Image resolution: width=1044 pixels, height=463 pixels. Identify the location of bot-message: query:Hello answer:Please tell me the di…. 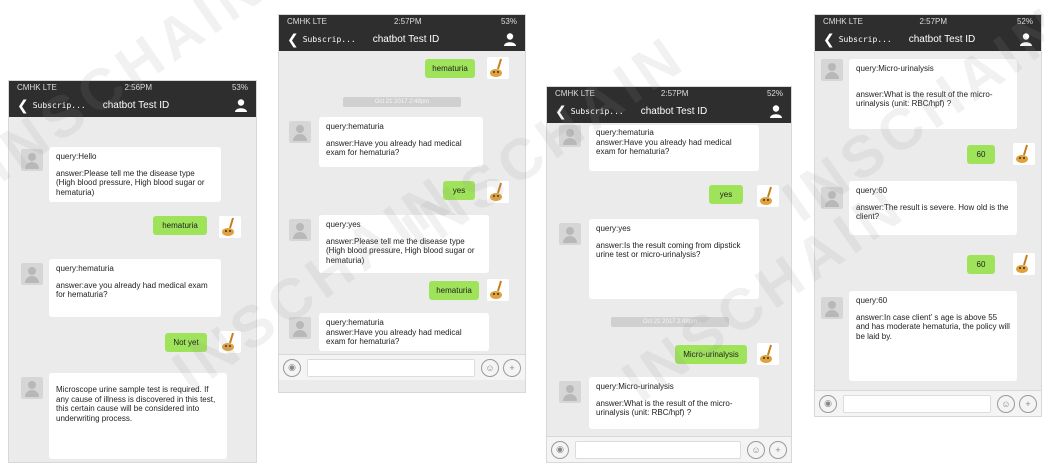
(135, 175).